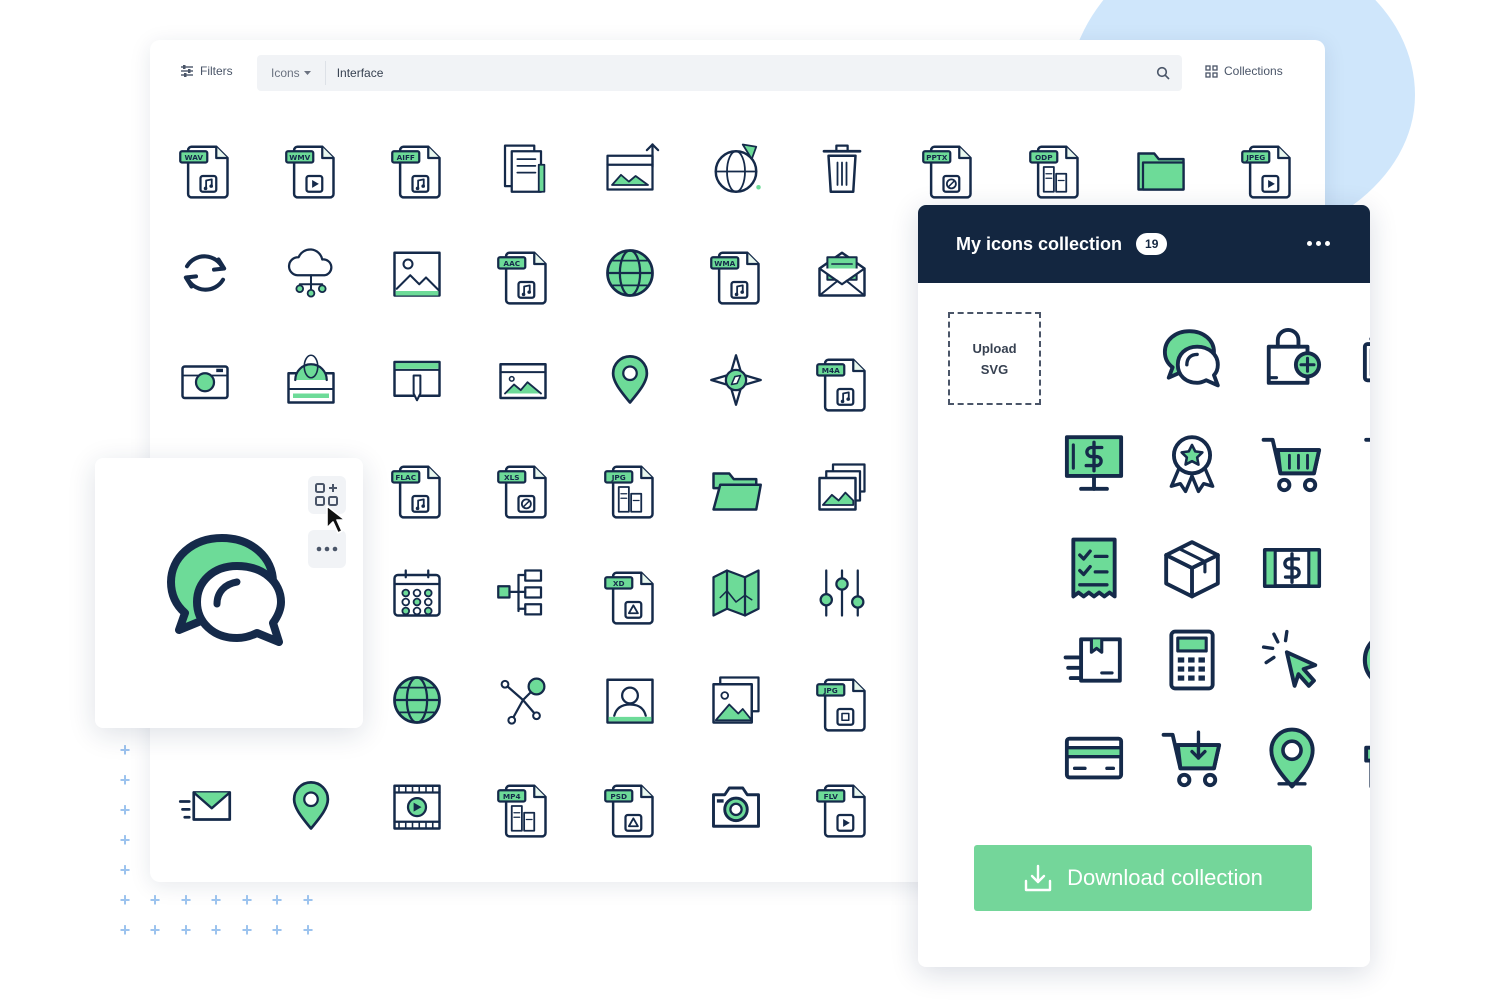 The width and height of the screenshot is (1500, 1000). Describe the element at coordinates (205, 380) in the screenshot. I see `camera-icon` at that location.